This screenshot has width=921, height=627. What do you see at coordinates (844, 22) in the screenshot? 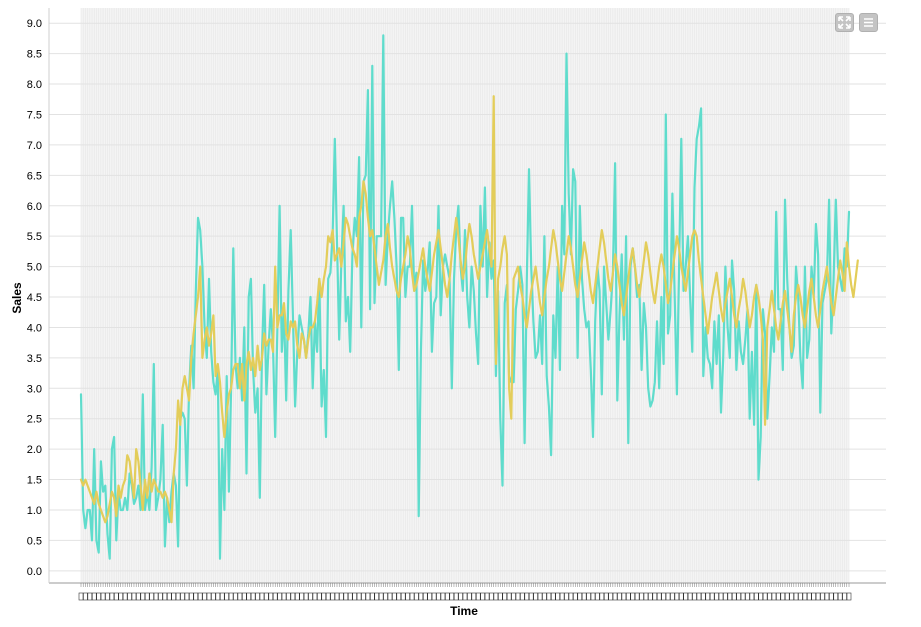
I see `expand-button` at bounding box center [844, 22].